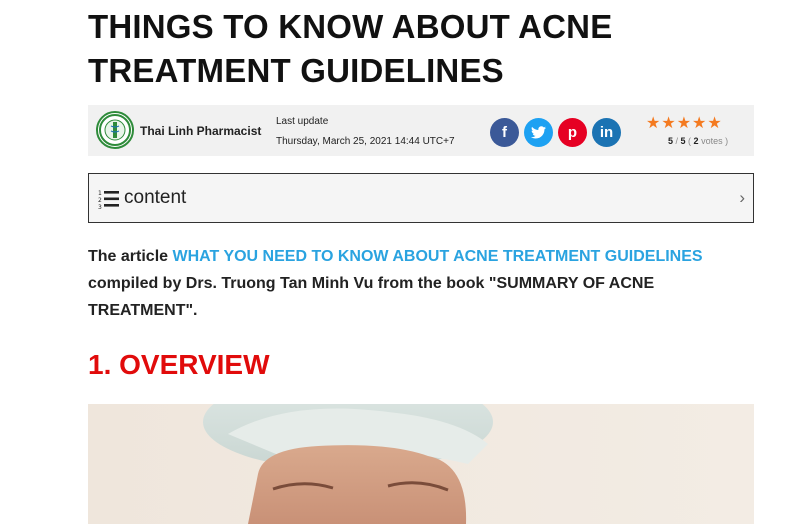 The width and height of the screenshot is (800, 524). I want to click on votes-label: votes, so click(712, 141).